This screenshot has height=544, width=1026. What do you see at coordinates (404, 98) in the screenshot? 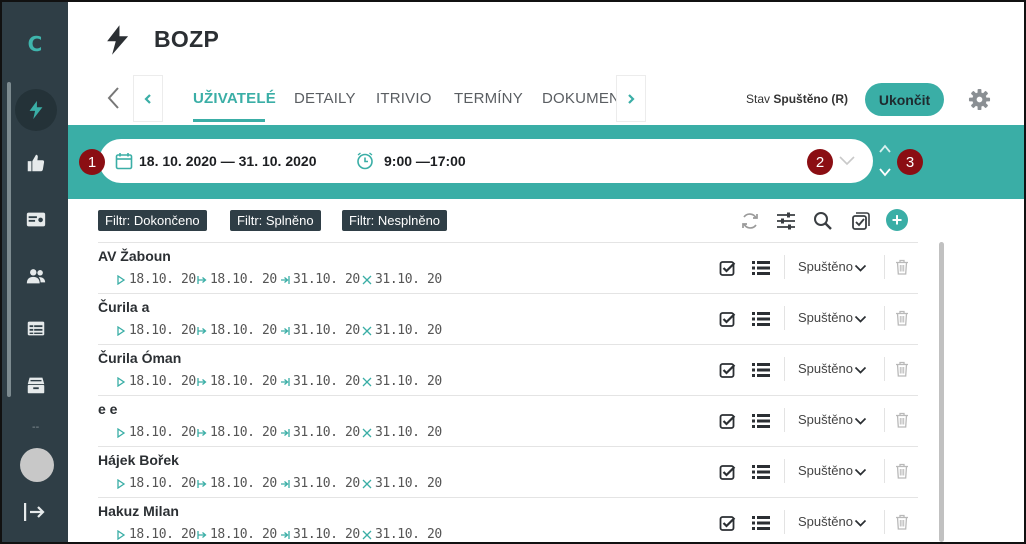
I see `tab-itrivio: ITRIVIO` at bounding box center [404, 98].